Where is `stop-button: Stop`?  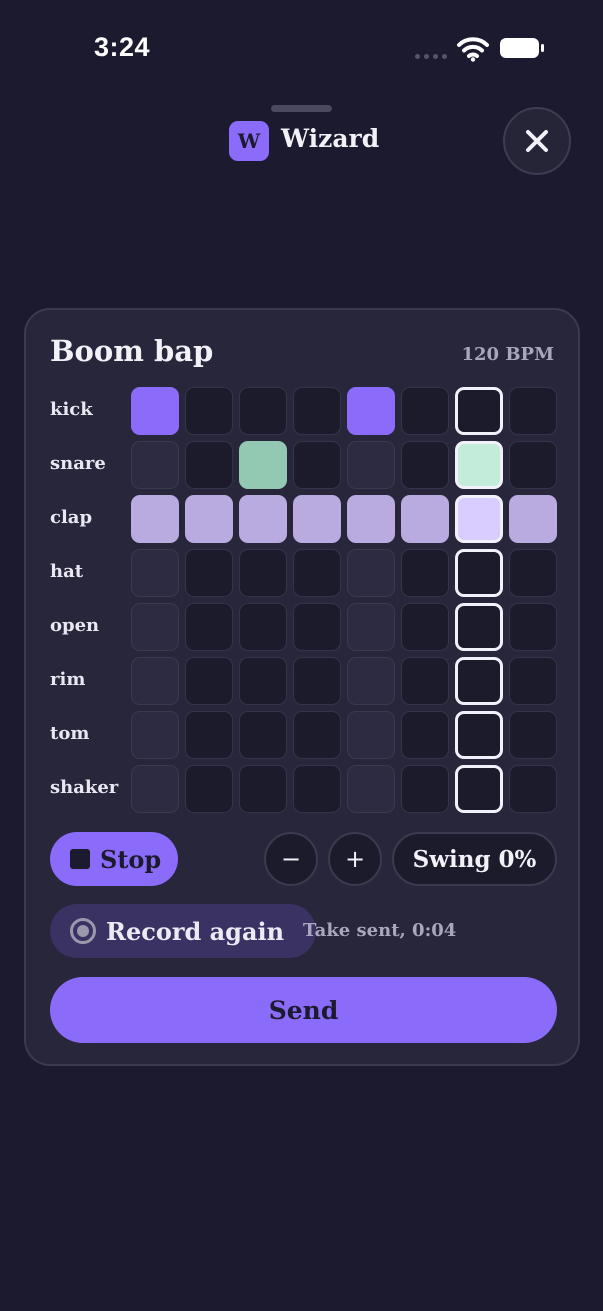
stop-button: Stop is located at coordinates (114, 859).